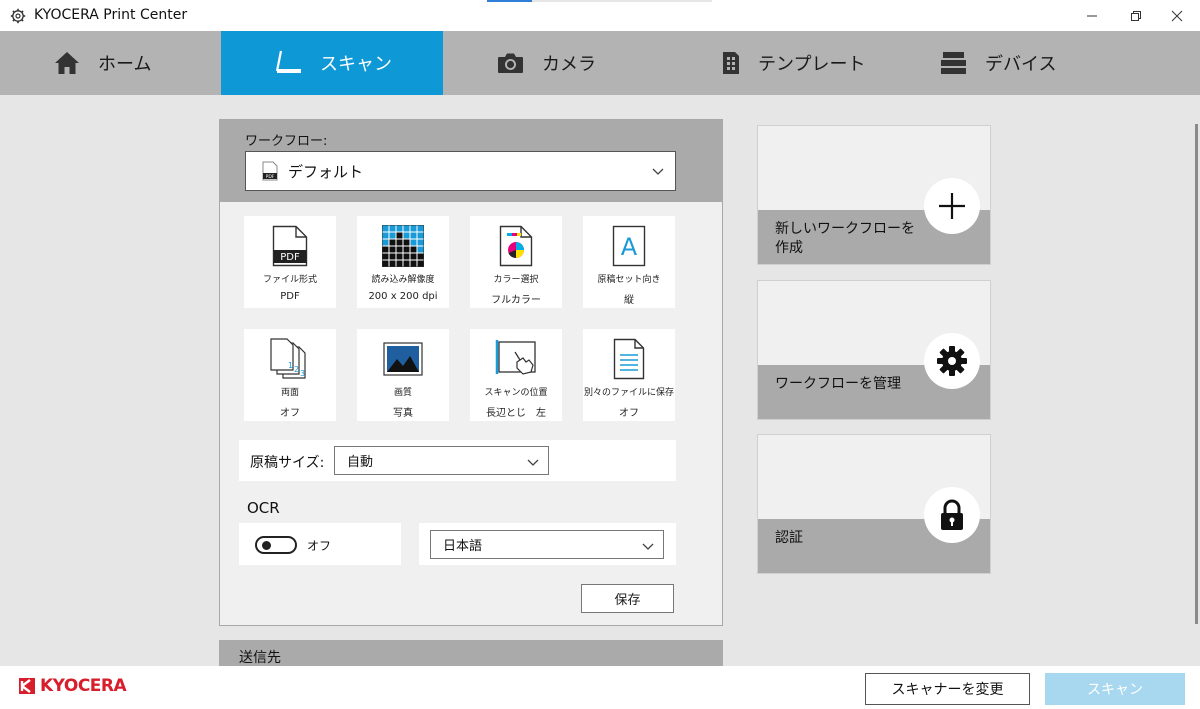  What do you see at coordinates (629, 359) in the screenshot?
I see `separate-files-icon` at bounding box center [629, 359].